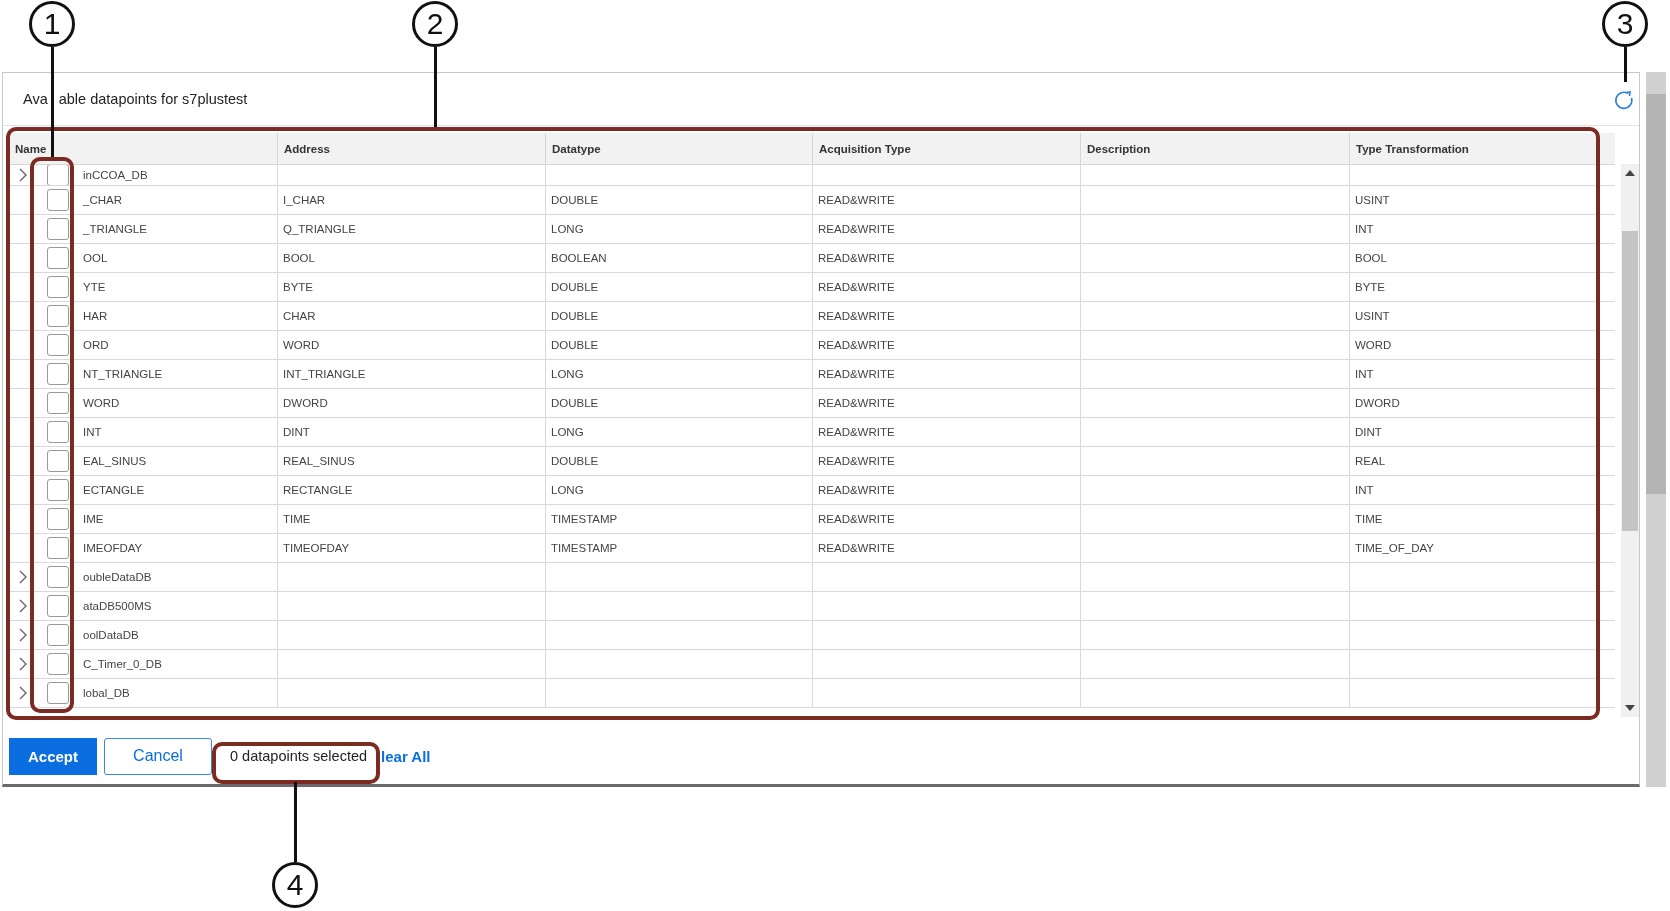 The width and height of the screenshot is (1670, 911). I want to click on table-cell: I_CHAR, so click(304, 200).